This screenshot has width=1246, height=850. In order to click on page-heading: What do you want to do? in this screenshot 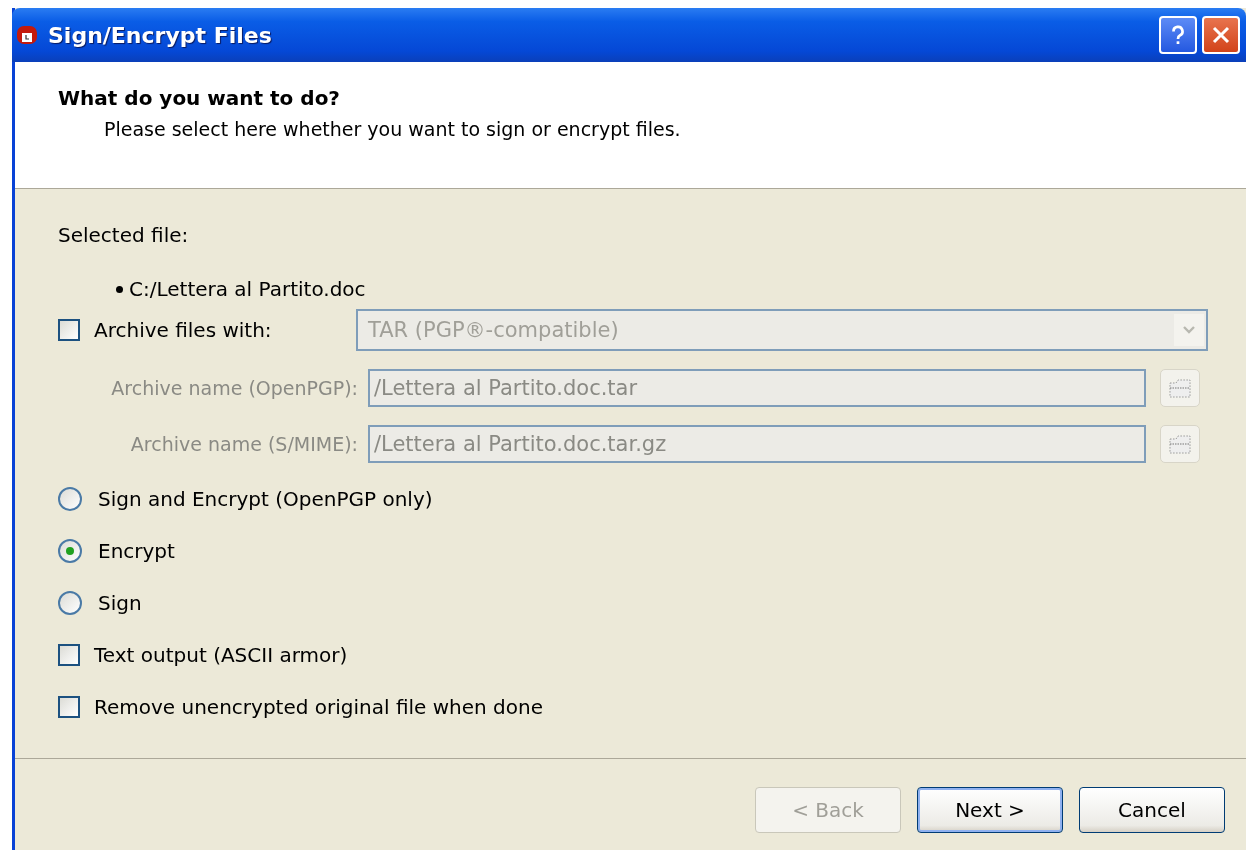, I will do `click(199, 98)`.